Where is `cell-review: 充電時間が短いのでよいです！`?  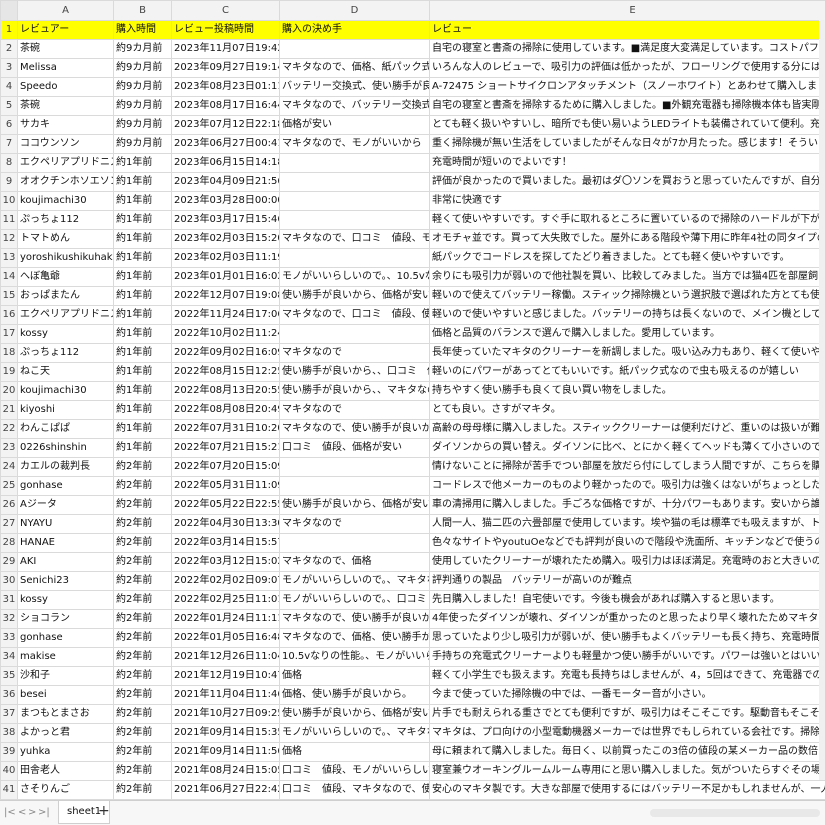 cell-review: 充電時間が短いのでよいです！ is located at coordinates (627, 163).